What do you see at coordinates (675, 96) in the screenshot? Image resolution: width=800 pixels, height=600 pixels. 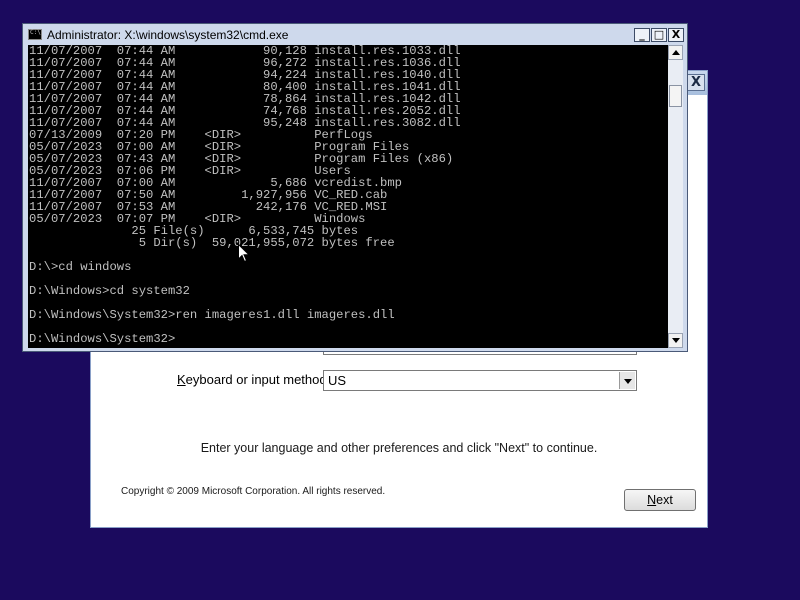 I see `scroll-thumb` at bounding box center [675, 96].